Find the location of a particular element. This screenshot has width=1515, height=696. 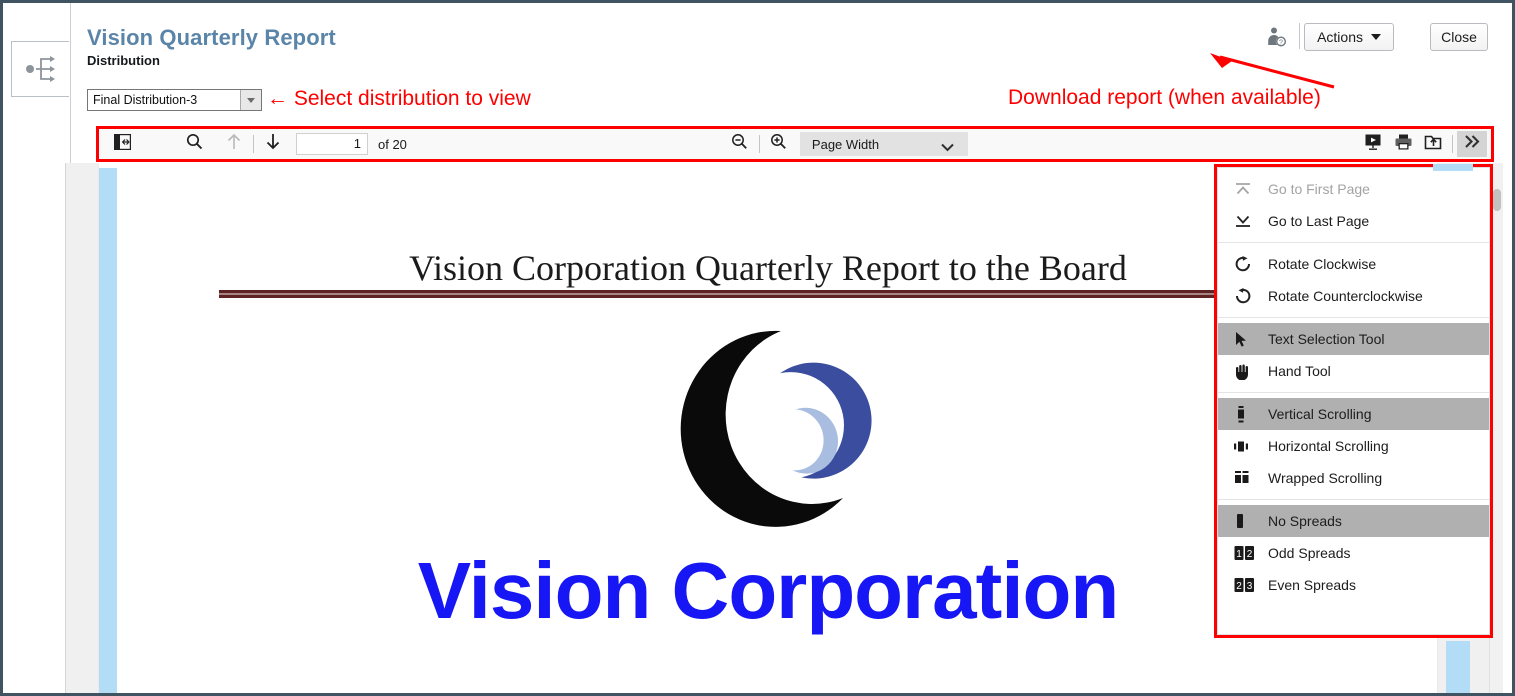

menu-item-label: Go to Last Page is located at coordinates (1319, 221).